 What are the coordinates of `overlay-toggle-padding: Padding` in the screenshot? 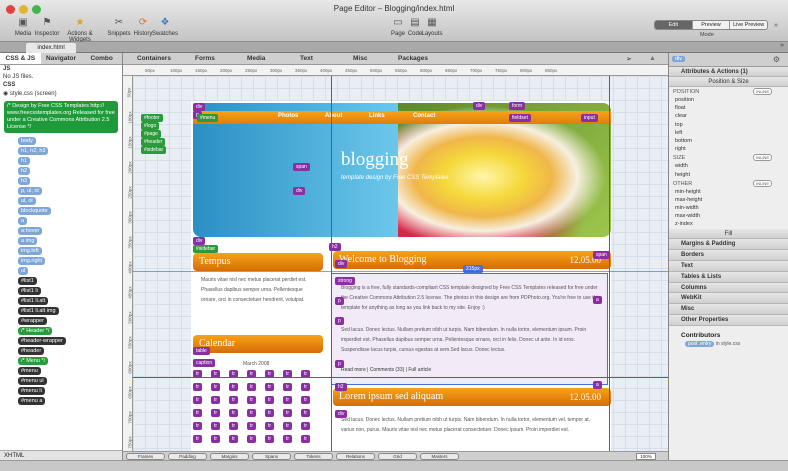 It's located at (187, 456).